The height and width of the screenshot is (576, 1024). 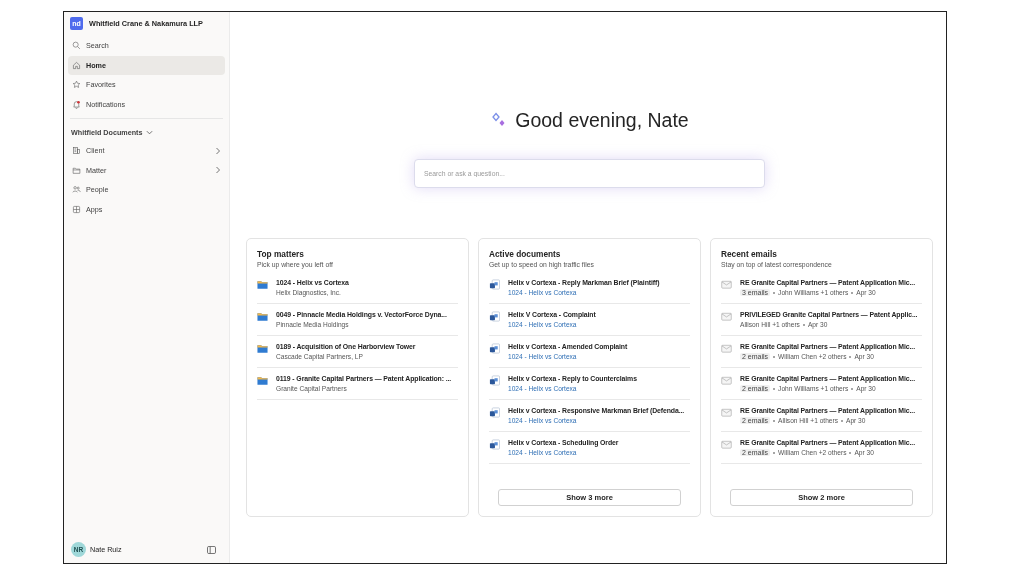 What do you see at coordinates (281, 254) in the screenshot?
I see `card-title: Top matters` at bounding box center [281, 254].